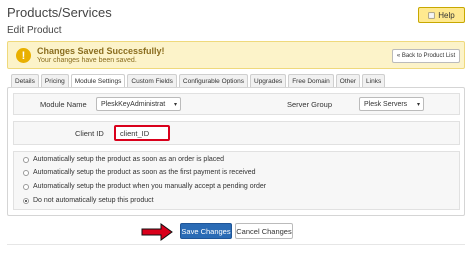  I want to click on tab-module-settings: Module Settings, so click(98, 81).